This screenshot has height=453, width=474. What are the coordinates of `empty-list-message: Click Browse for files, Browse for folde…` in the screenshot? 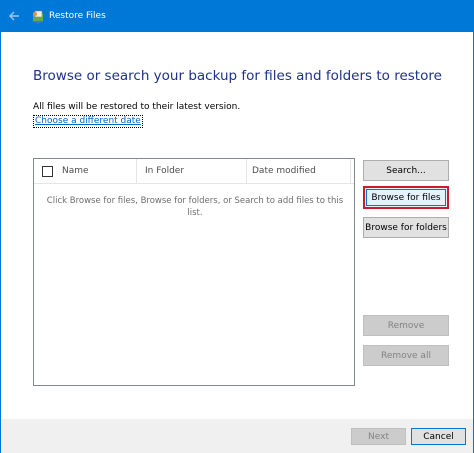 It's located at (195, 207).